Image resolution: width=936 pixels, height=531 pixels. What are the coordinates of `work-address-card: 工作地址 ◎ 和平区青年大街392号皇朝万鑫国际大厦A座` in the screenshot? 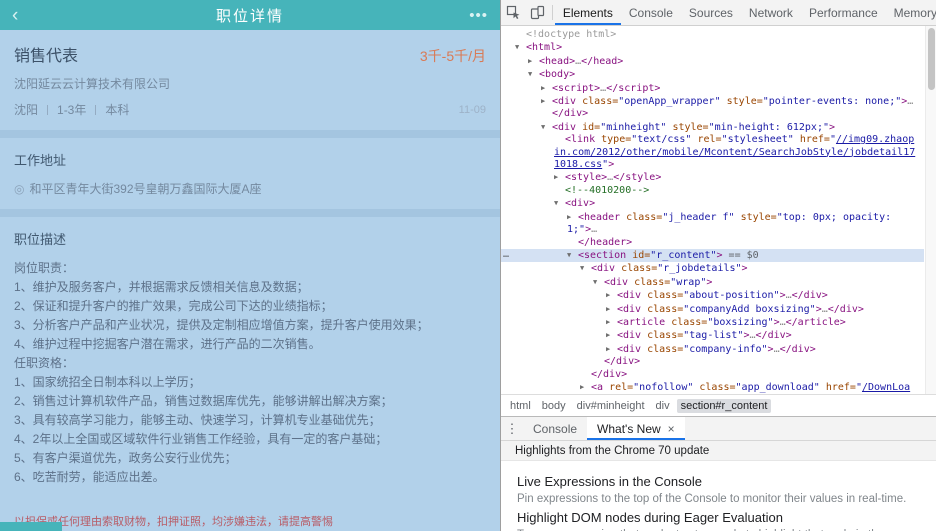 It's located at (250, 173).